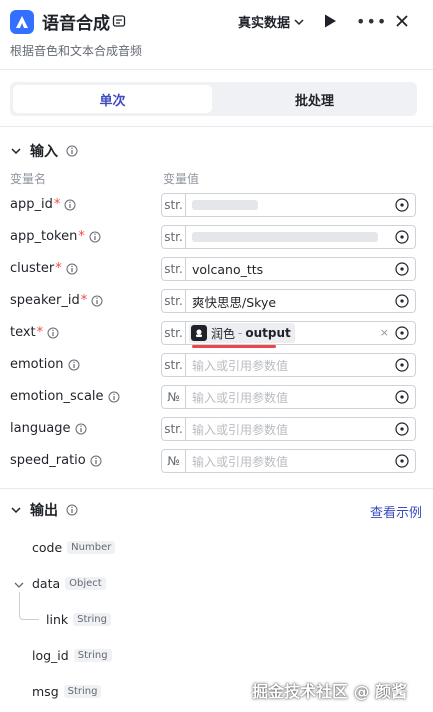 The height and width of the screenshot is (712, 433). I want to click on param-label-emotion_scale: emotion_scale, so click(65, 396).